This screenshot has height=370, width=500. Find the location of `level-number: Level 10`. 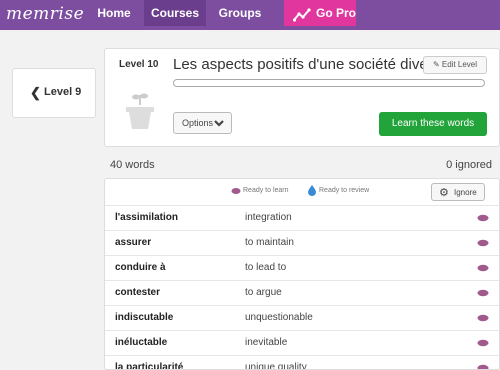

level-number: Level 10 is located at coordinates (139, 64).